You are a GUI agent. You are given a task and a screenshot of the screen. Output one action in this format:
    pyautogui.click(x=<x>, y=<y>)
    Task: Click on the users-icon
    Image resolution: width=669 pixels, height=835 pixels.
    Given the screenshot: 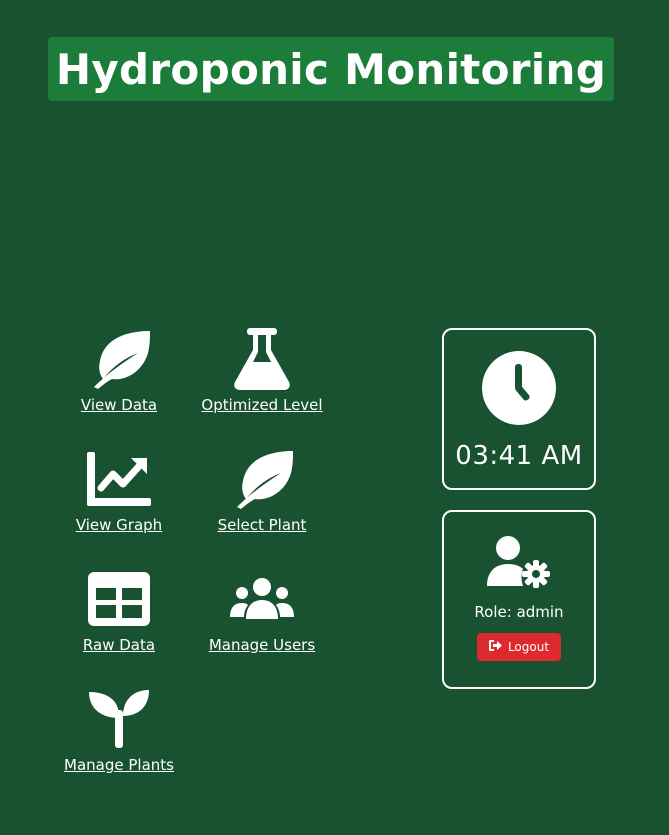 What is the action you would take?
    pyautogui.click(x=262, y=599)
    